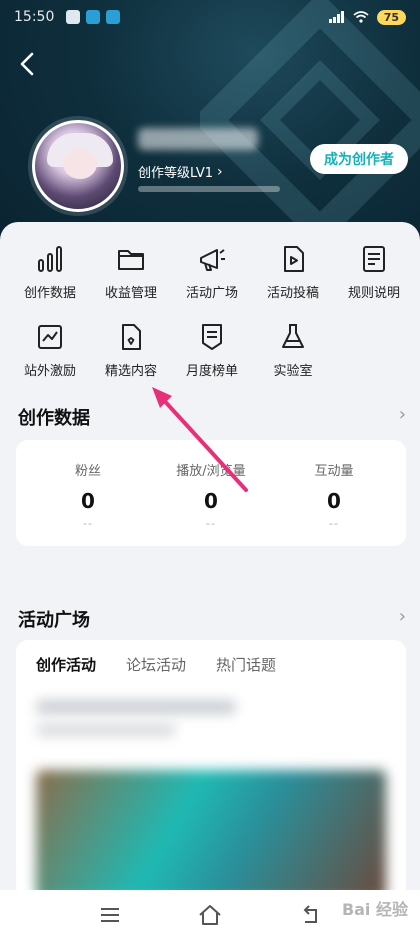 The height and width of the screenshot is (940, 420). I want to click on avatar, so click(78, 166).